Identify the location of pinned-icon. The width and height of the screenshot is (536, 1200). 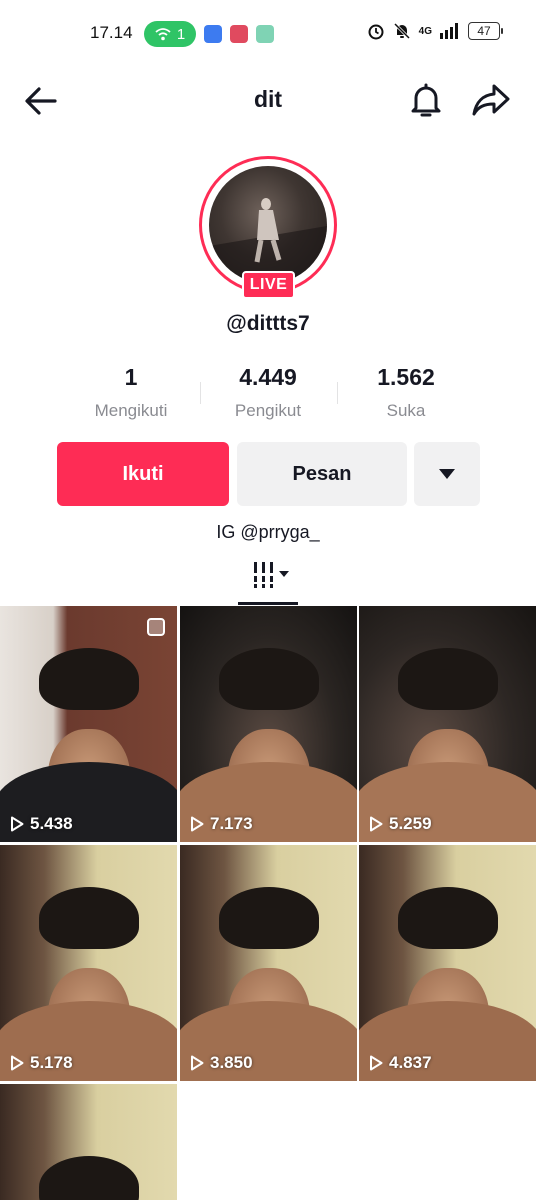
(156, 627).